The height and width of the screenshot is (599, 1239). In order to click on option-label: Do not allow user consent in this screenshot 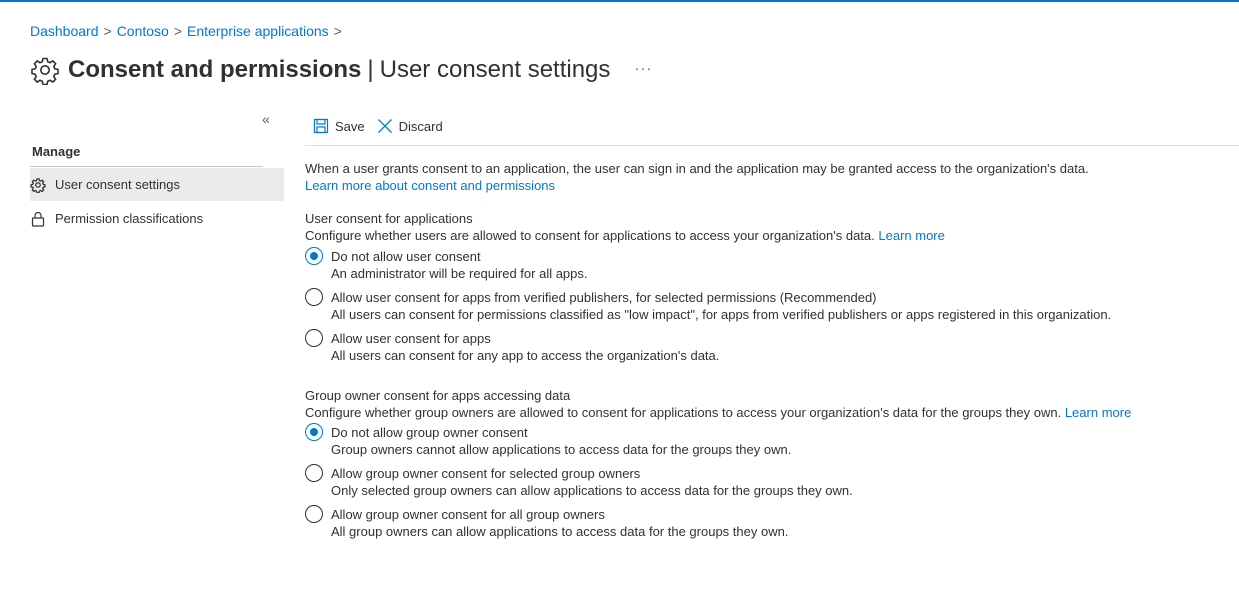, I will do `click(406, 256)`.